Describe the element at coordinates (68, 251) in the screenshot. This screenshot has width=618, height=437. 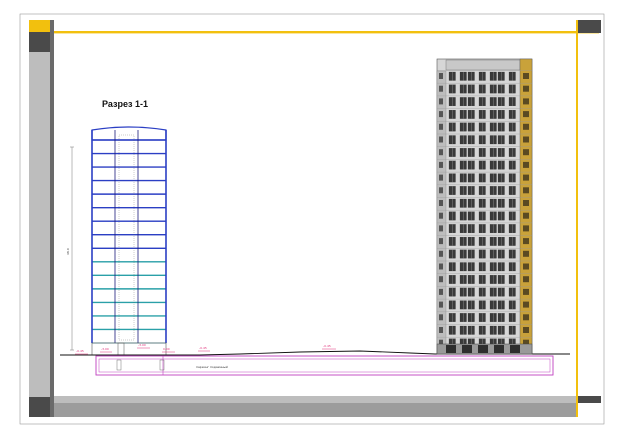
I see `height-dimension-label: 48.0` at that location.